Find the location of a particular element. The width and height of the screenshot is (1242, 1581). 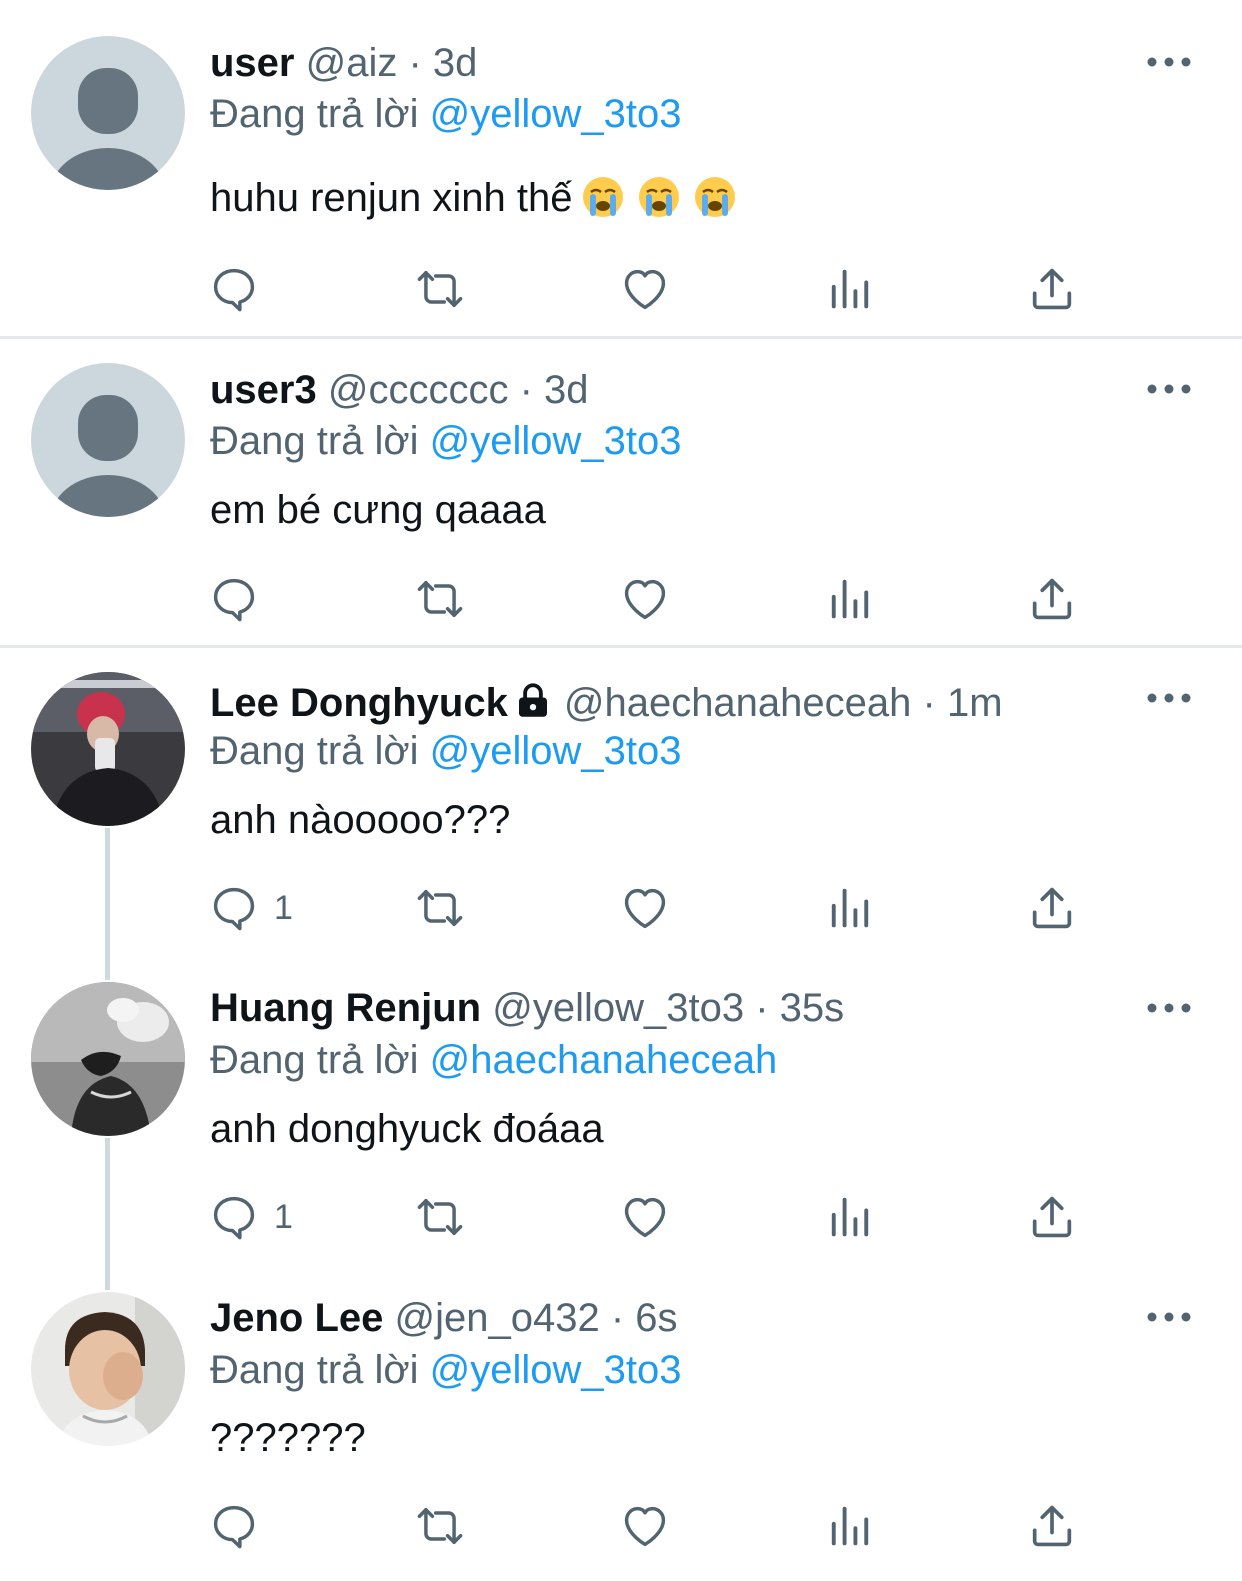

display-name: Lee Donghyuck is located at coordinates (359, 703).